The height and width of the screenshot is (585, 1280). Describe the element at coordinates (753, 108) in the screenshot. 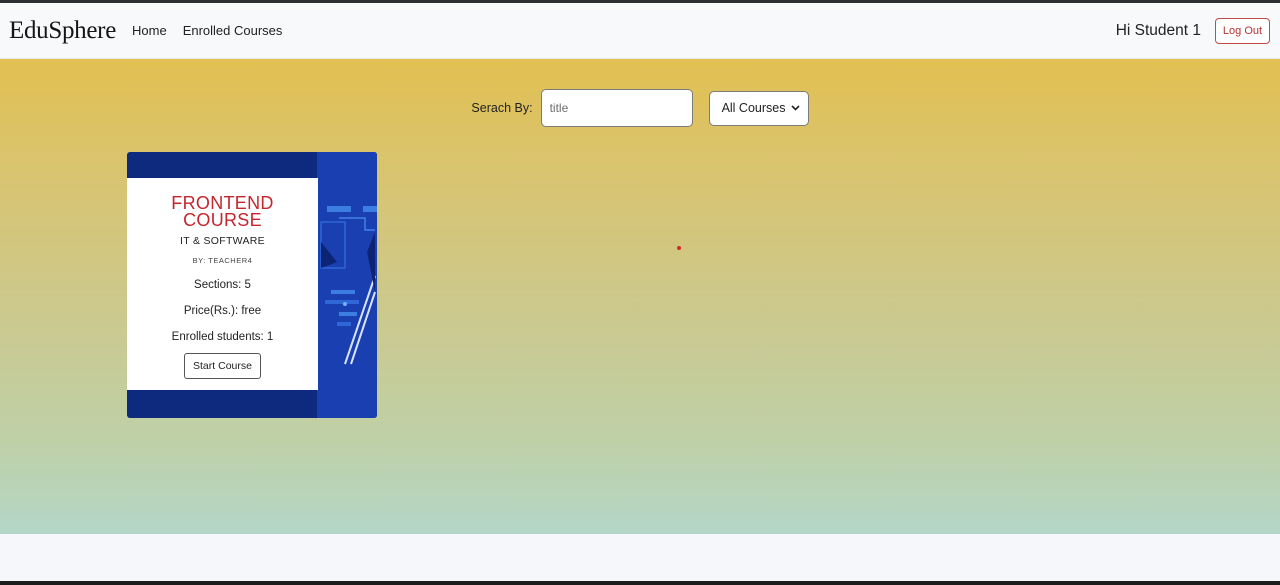

I see `course-filter-value: All Courses` at that location.